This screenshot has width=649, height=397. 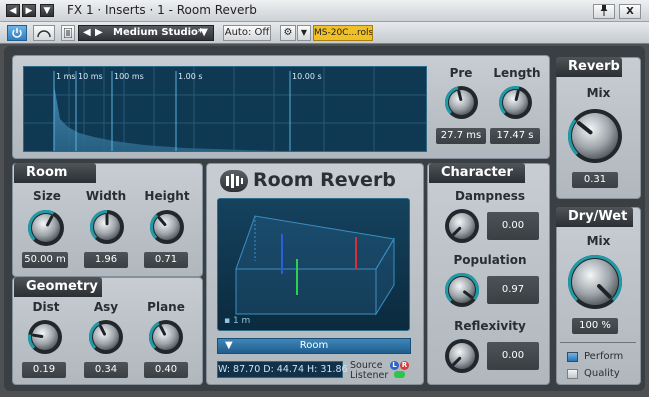 What do you see at coordinates (572, 357) in the screenshot?
I see `perform-checkbox` at bounding box center [572, 357].